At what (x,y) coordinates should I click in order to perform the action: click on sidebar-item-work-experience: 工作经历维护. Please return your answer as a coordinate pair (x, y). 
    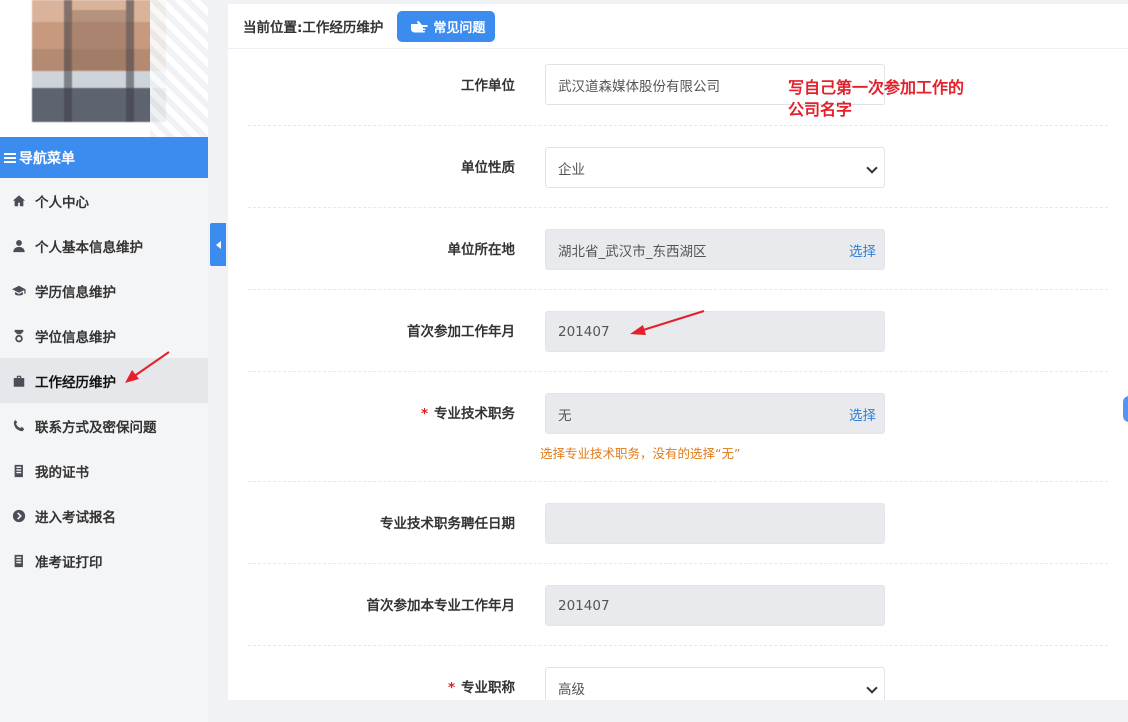
    Looking at the image, I should click on (104, 380).